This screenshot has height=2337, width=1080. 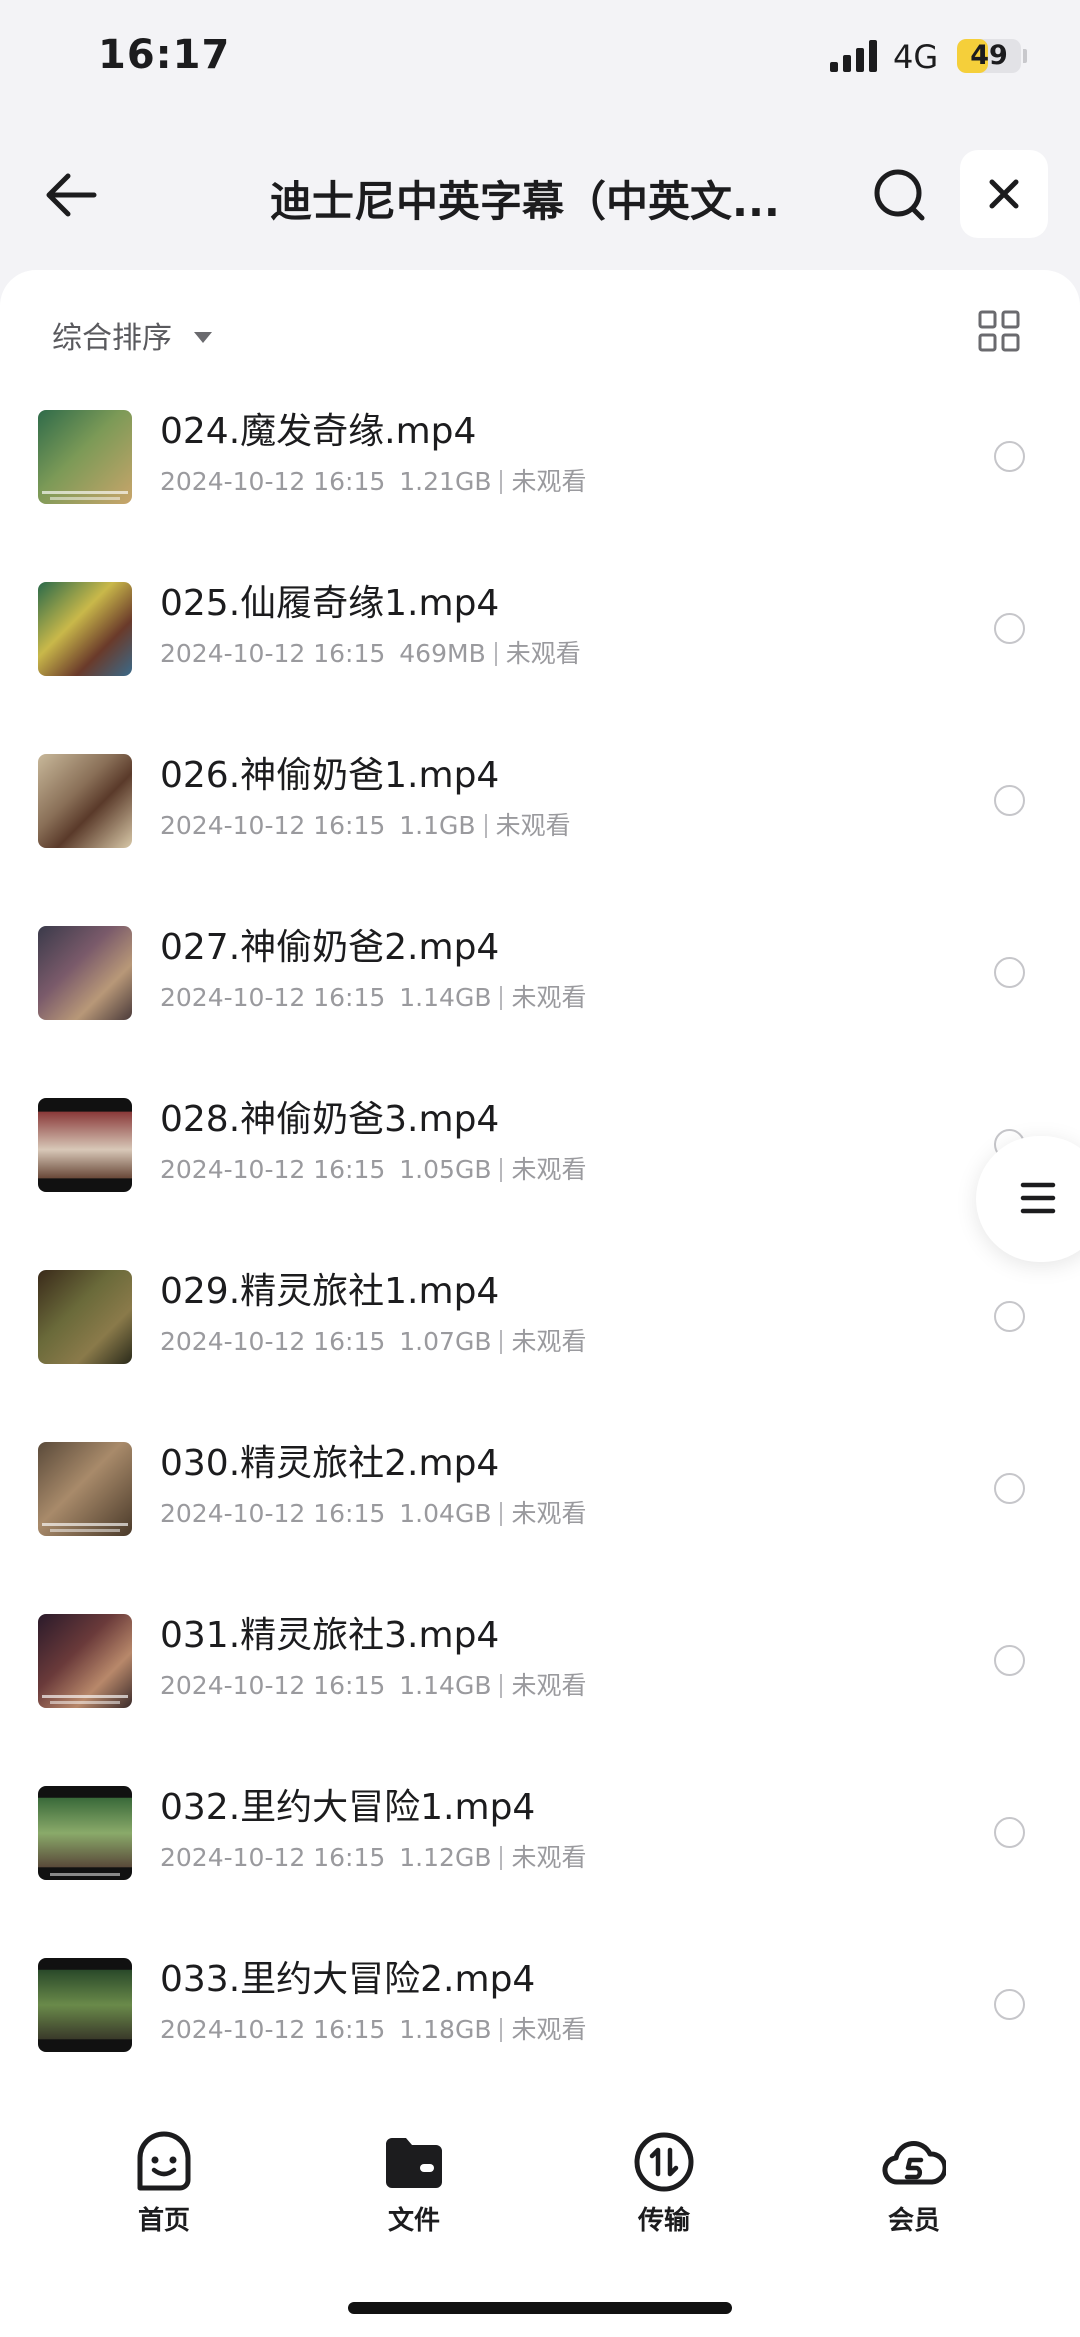 I want to click on tab-transfer: 传输, so click(x=664, y=2190).